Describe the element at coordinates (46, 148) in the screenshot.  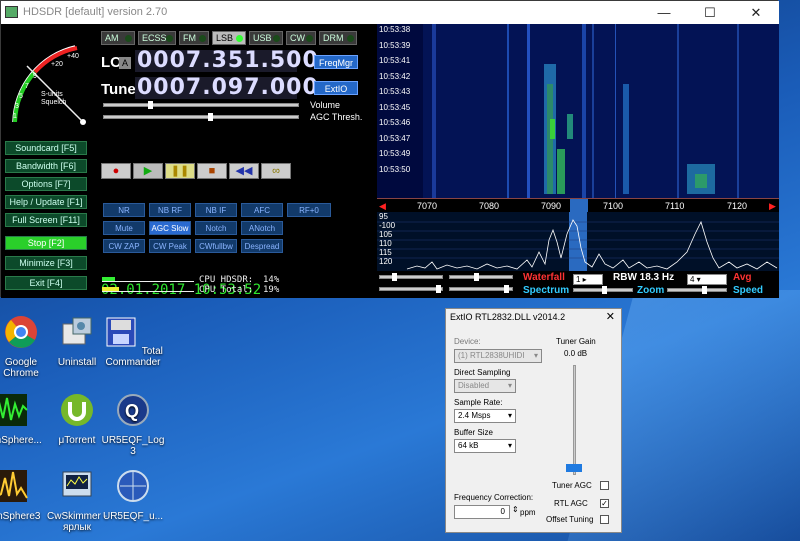
I see `side-button-0: Soundcard [F5]` at that location.